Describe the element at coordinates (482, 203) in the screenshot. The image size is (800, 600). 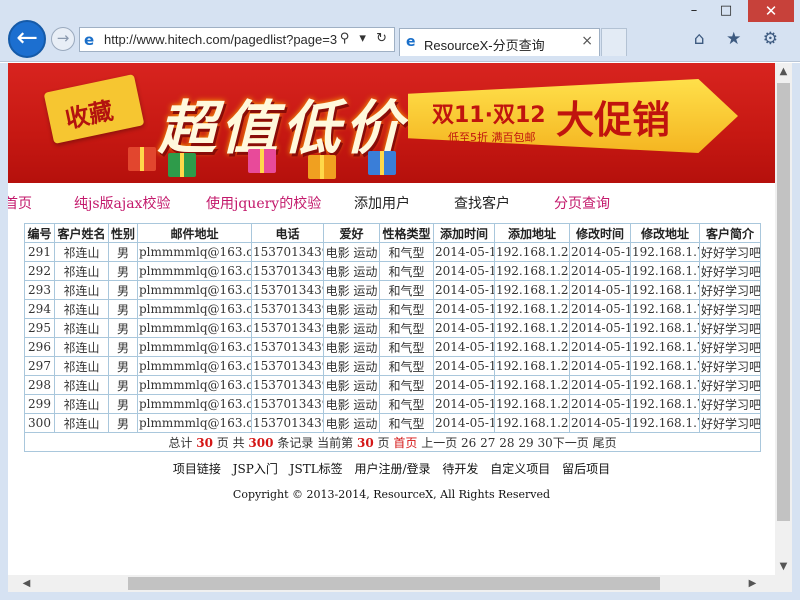
I see `nav-link-find-customer: 查找客户` at that location.